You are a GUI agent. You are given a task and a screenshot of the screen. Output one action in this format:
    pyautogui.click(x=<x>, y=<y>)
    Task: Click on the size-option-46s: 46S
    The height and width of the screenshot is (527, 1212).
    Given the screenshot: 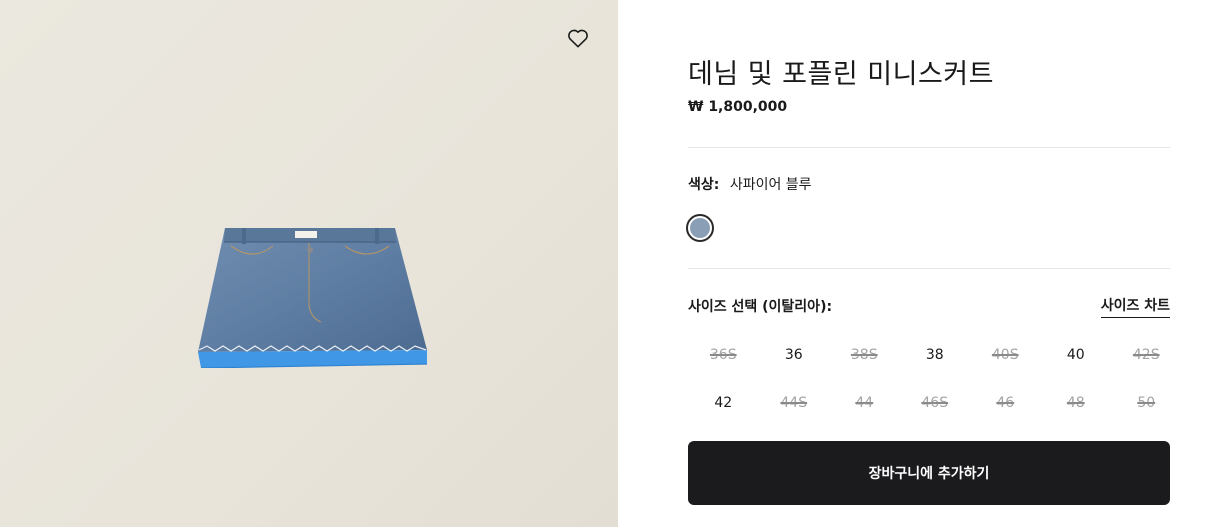 What is the action you would take?
    pyautogui.click(x=935, y=403)
    